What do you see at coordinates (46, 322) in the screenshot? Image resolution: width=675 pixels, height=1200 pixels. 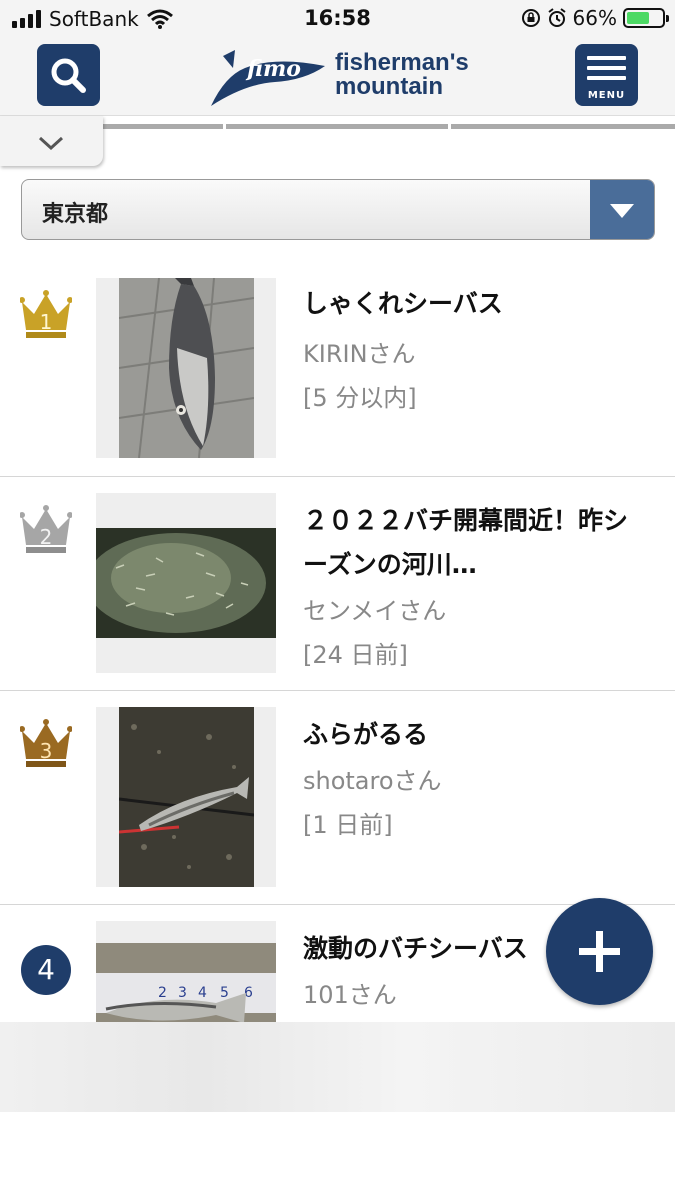 I see `rank-number: 1` at bounding box center [46, 322].